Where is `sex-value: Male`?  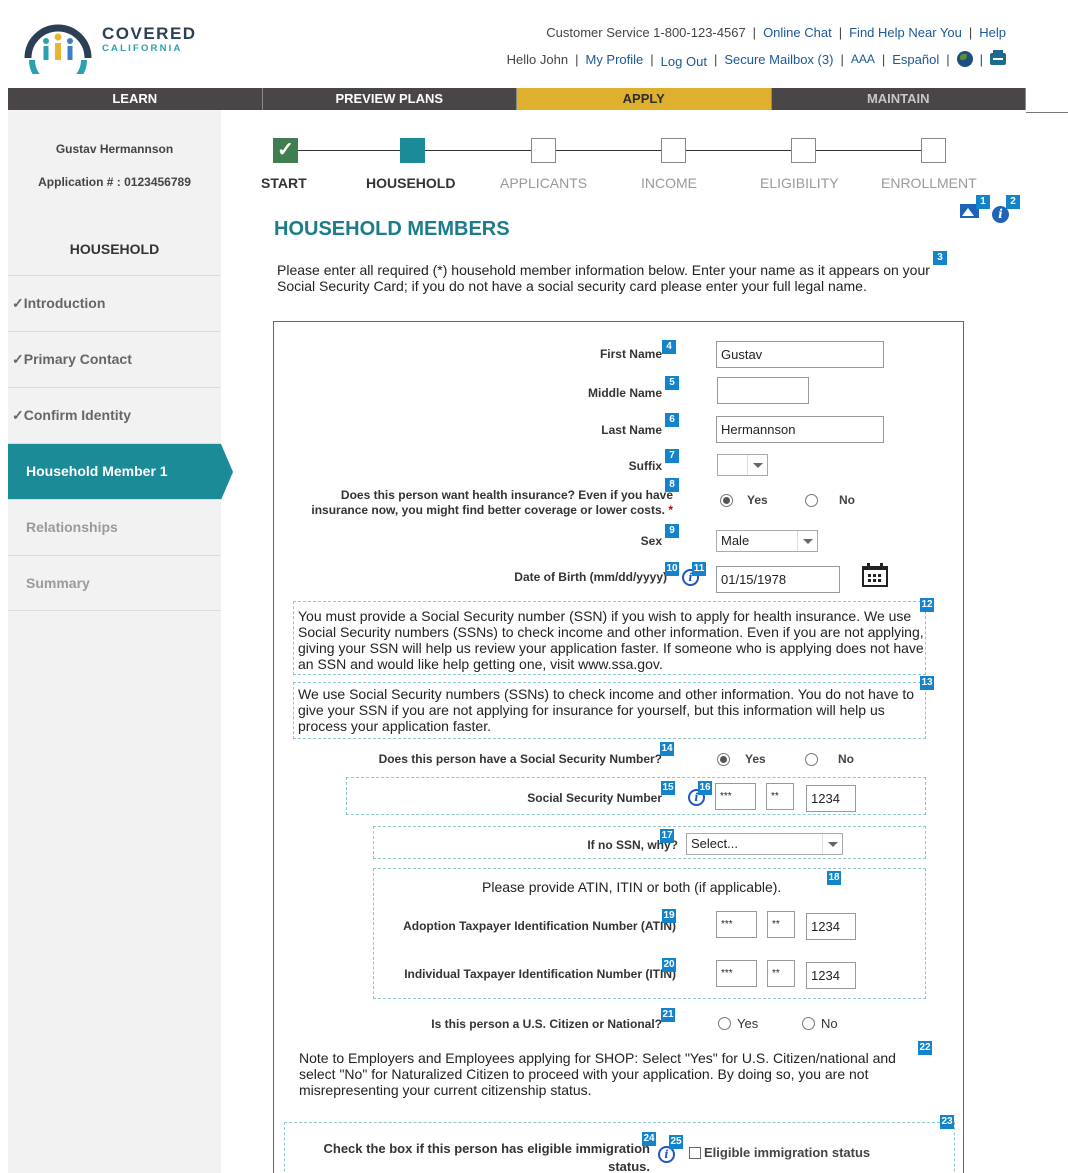
sex-value: Male is located at coordinates (735, 540).